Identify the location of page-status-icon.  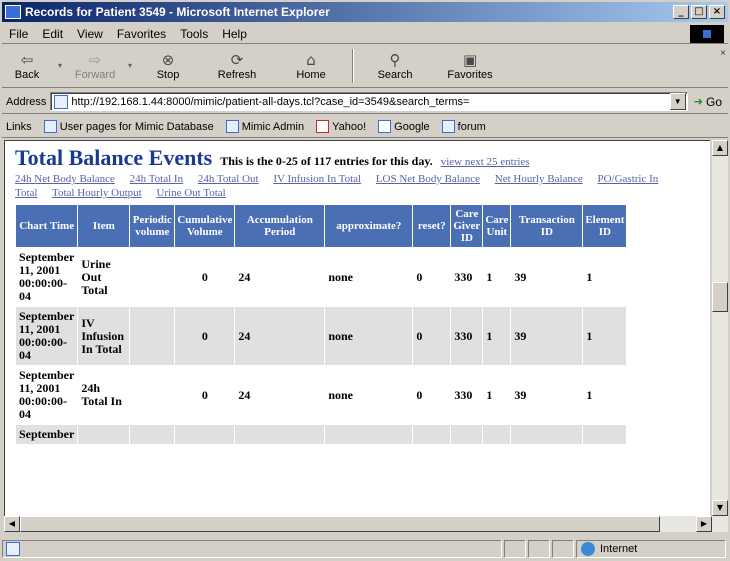
(13, 548).